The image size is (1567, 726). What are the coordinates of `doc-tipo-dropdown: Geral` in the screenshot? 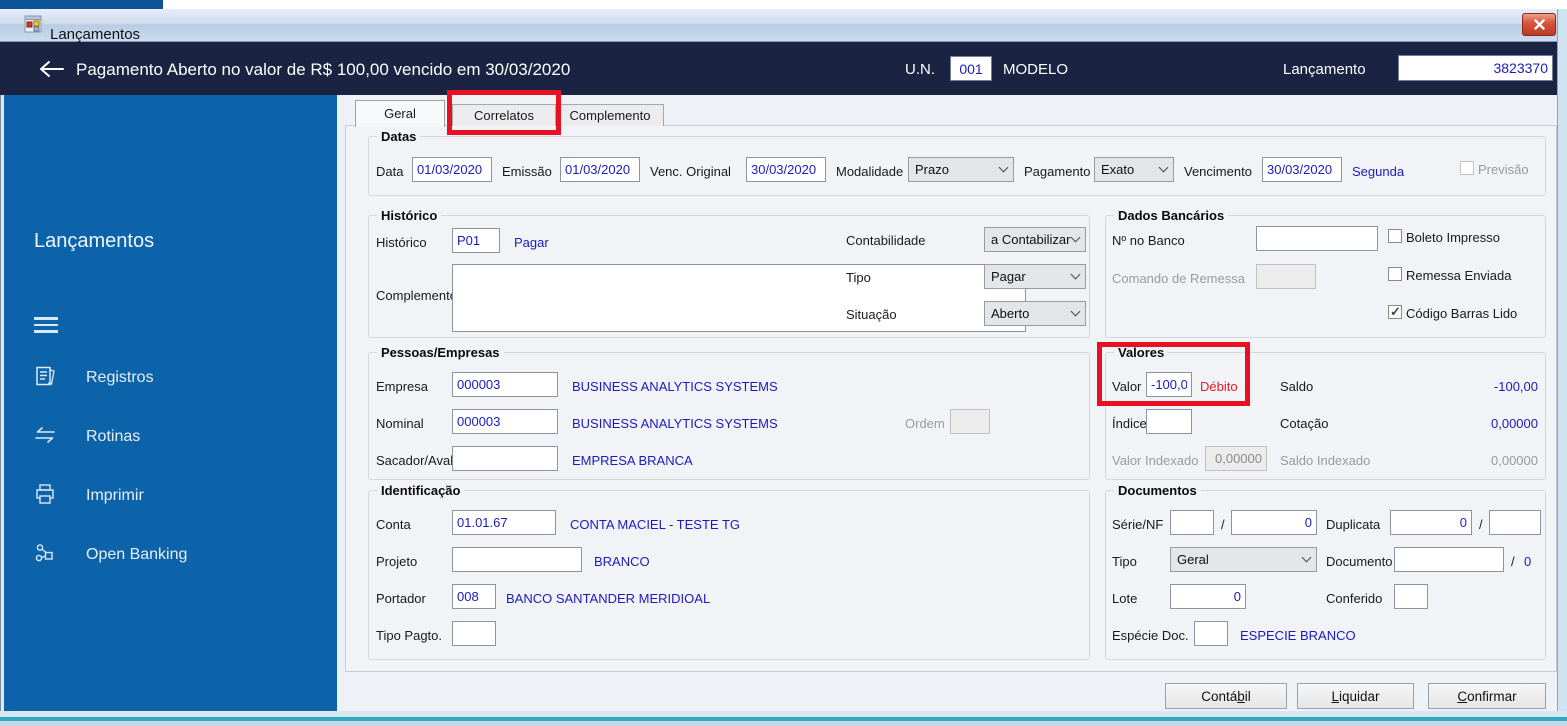 It's located at (1243, 559).